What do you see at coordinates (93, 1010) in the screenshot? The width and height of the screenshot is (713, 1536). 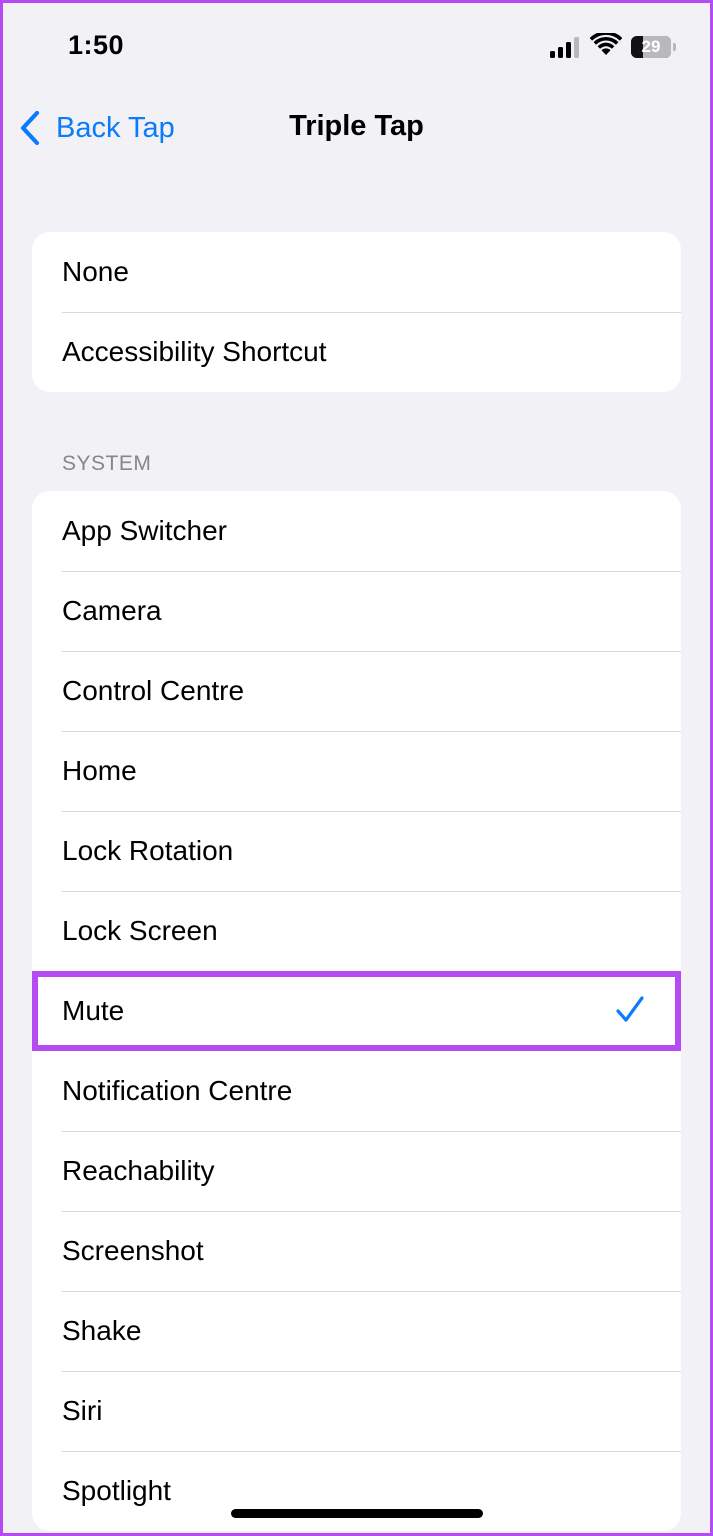 I see `option-label: Mute` at bounding box center [93, 1010].